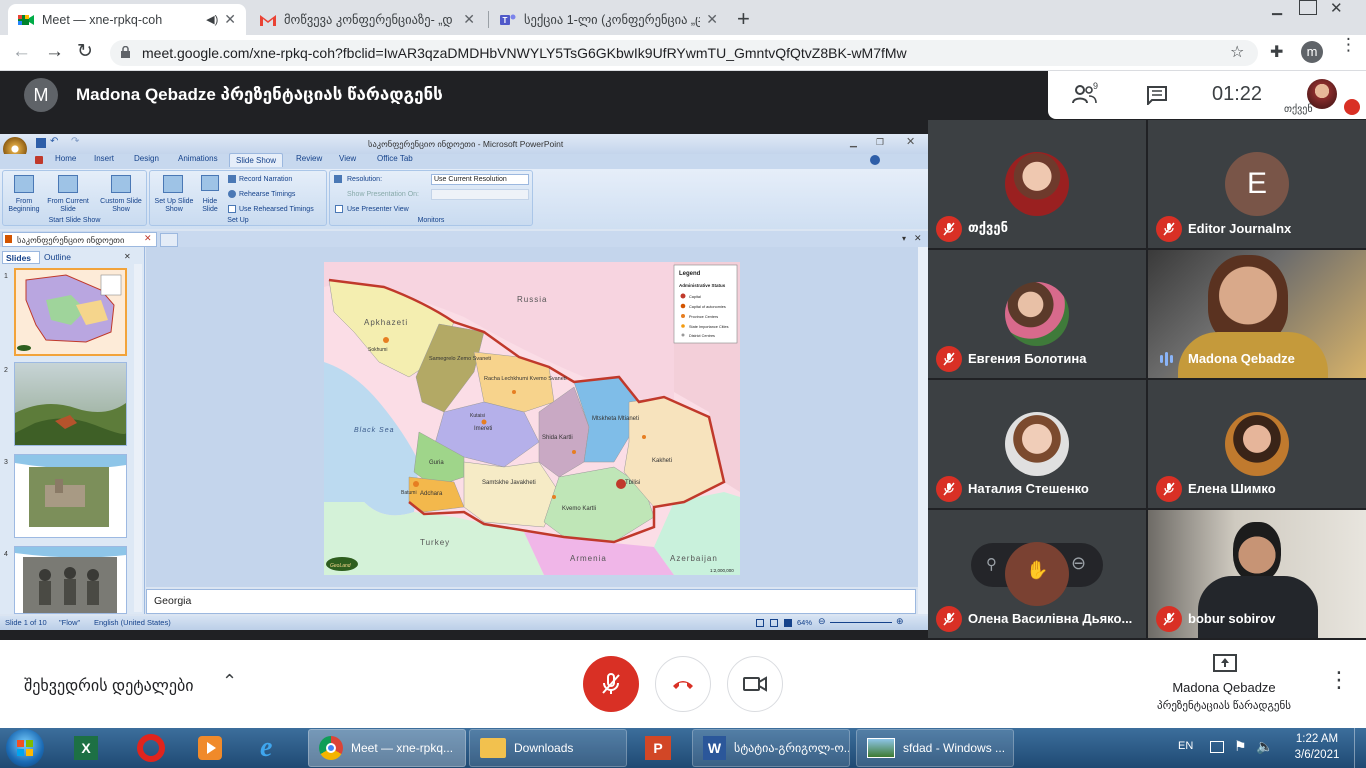 The height and width of the screenshot is (768, 1366). I want to click on close-panel-icon: ✕, so click(127, 256).